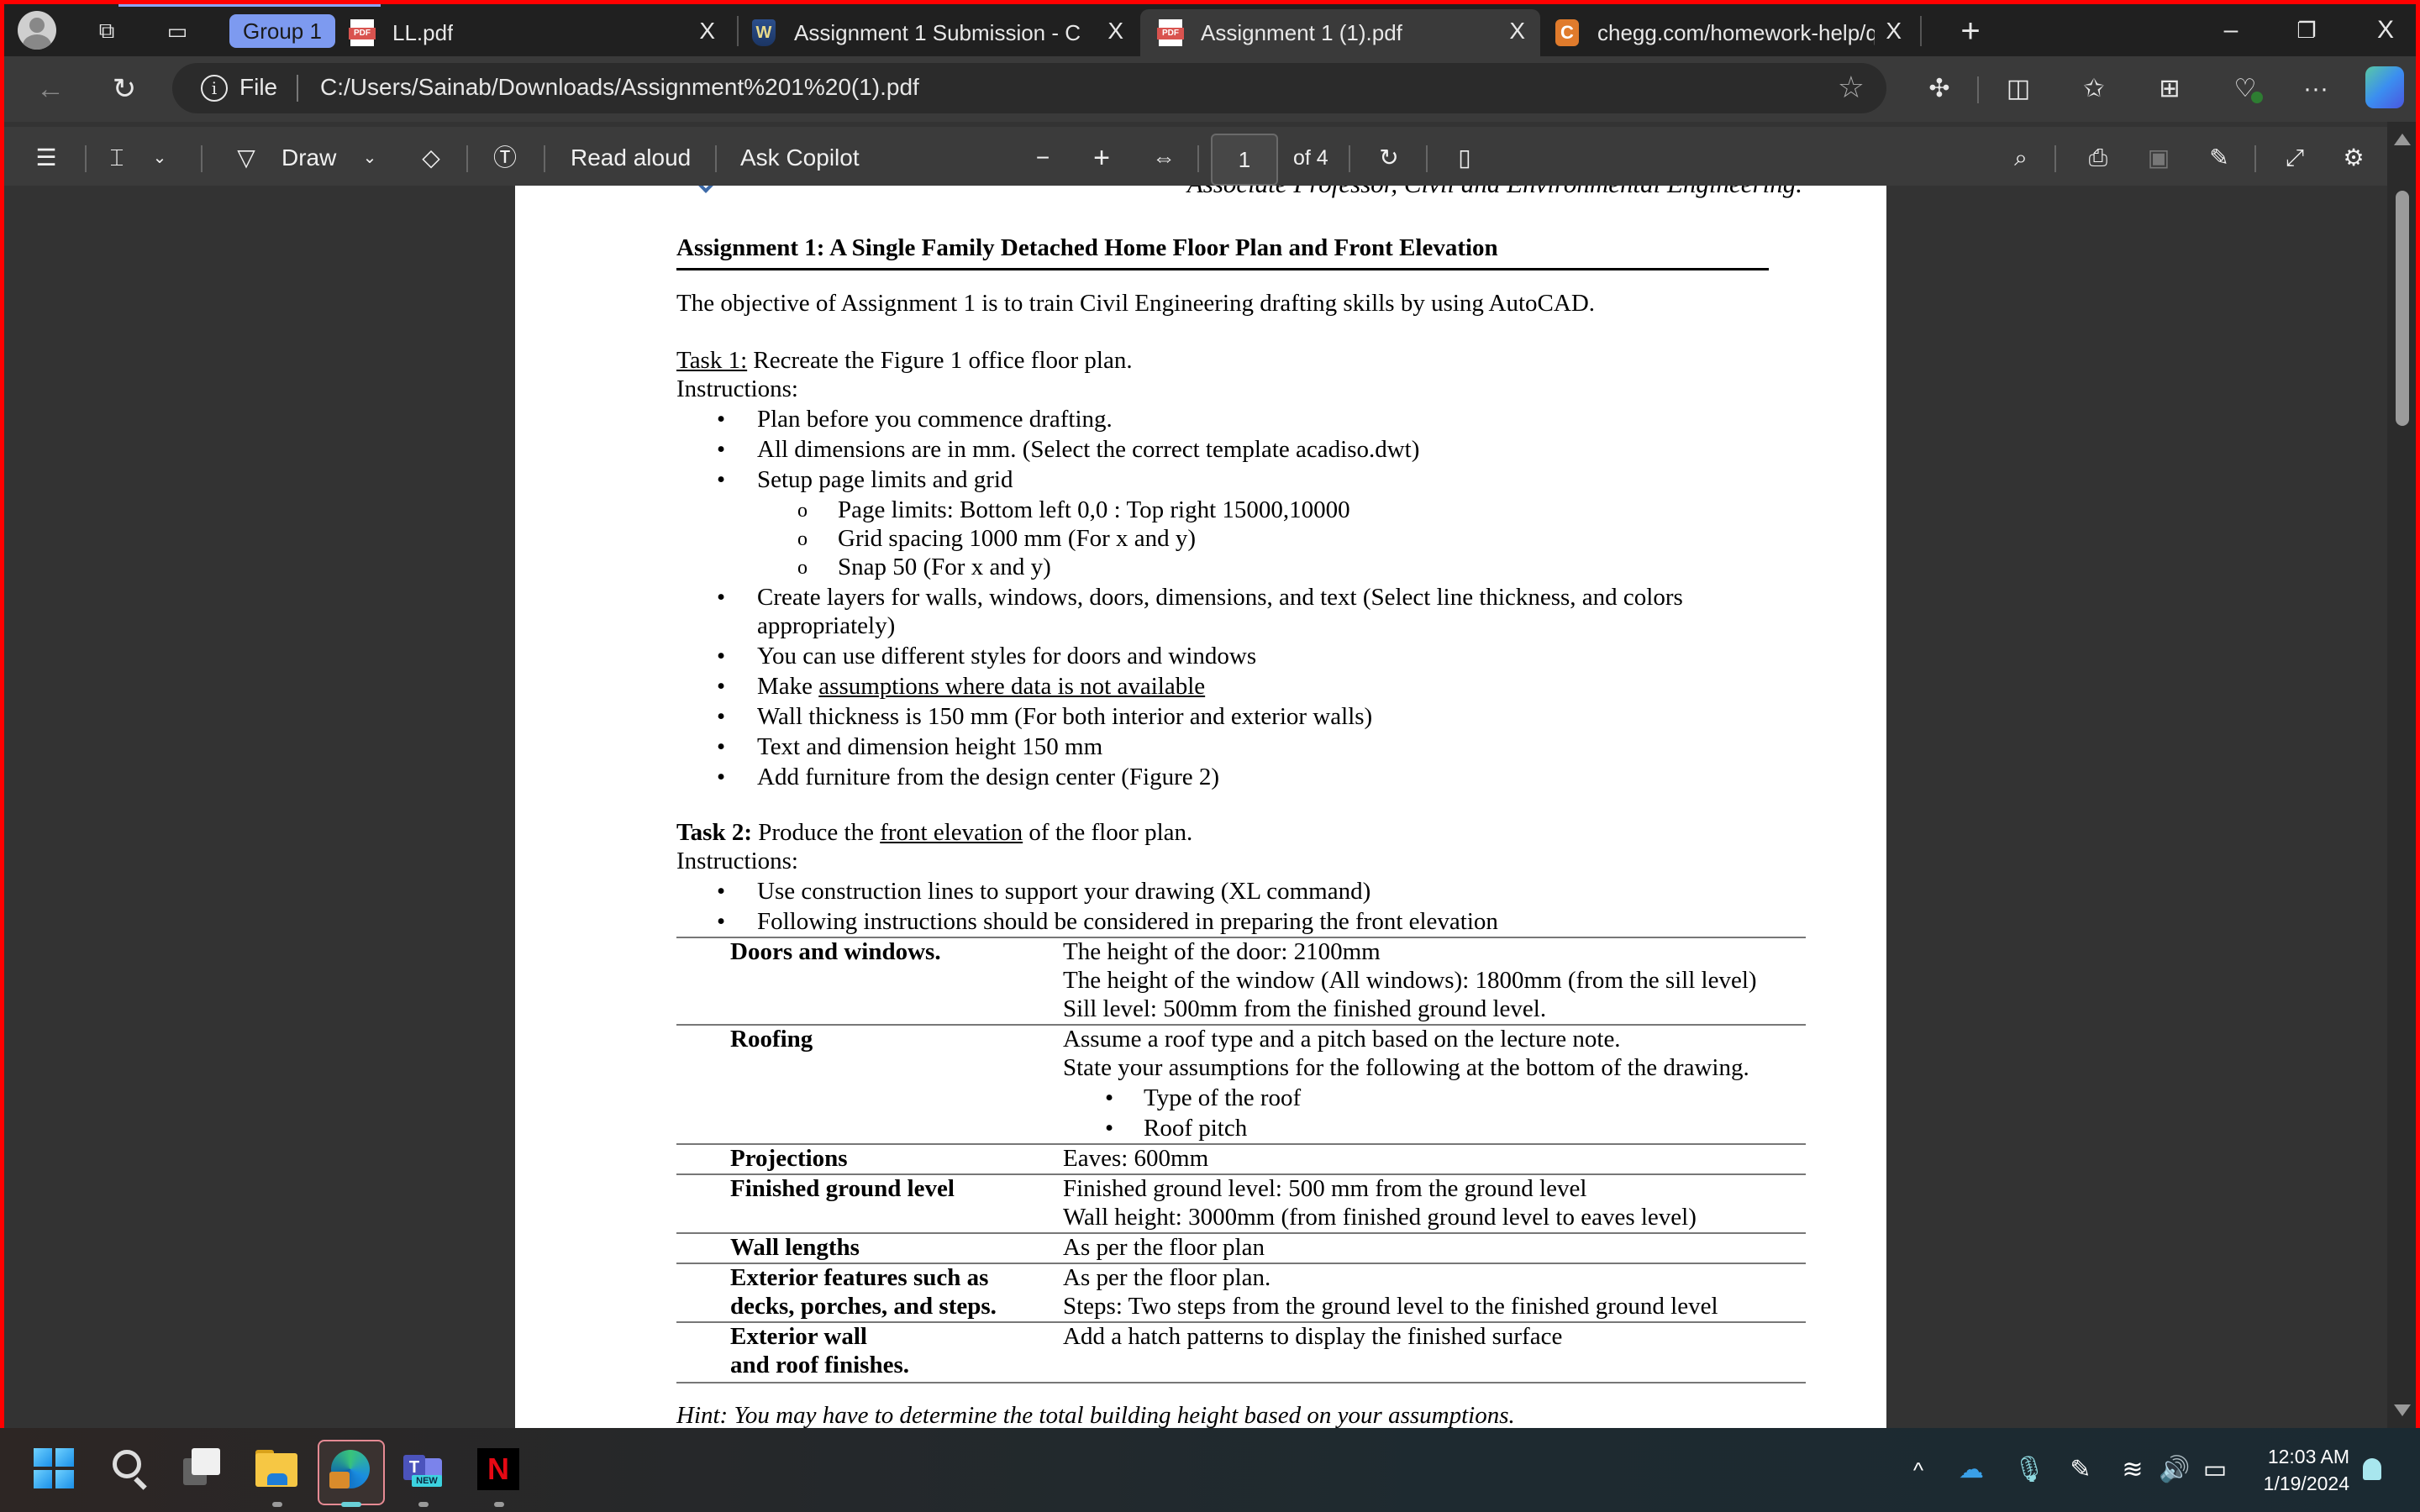 The height and width of the screenshot is (1512, 2420). I want to click on copilot-icon, so click(2385, 87).